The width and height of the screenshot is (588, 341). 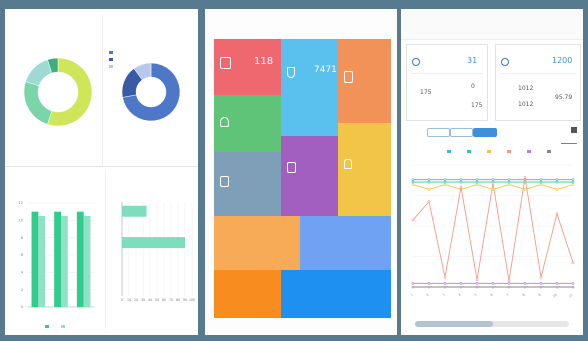 I want to click on y-tick-label: 8, so click(x=22, y=238).